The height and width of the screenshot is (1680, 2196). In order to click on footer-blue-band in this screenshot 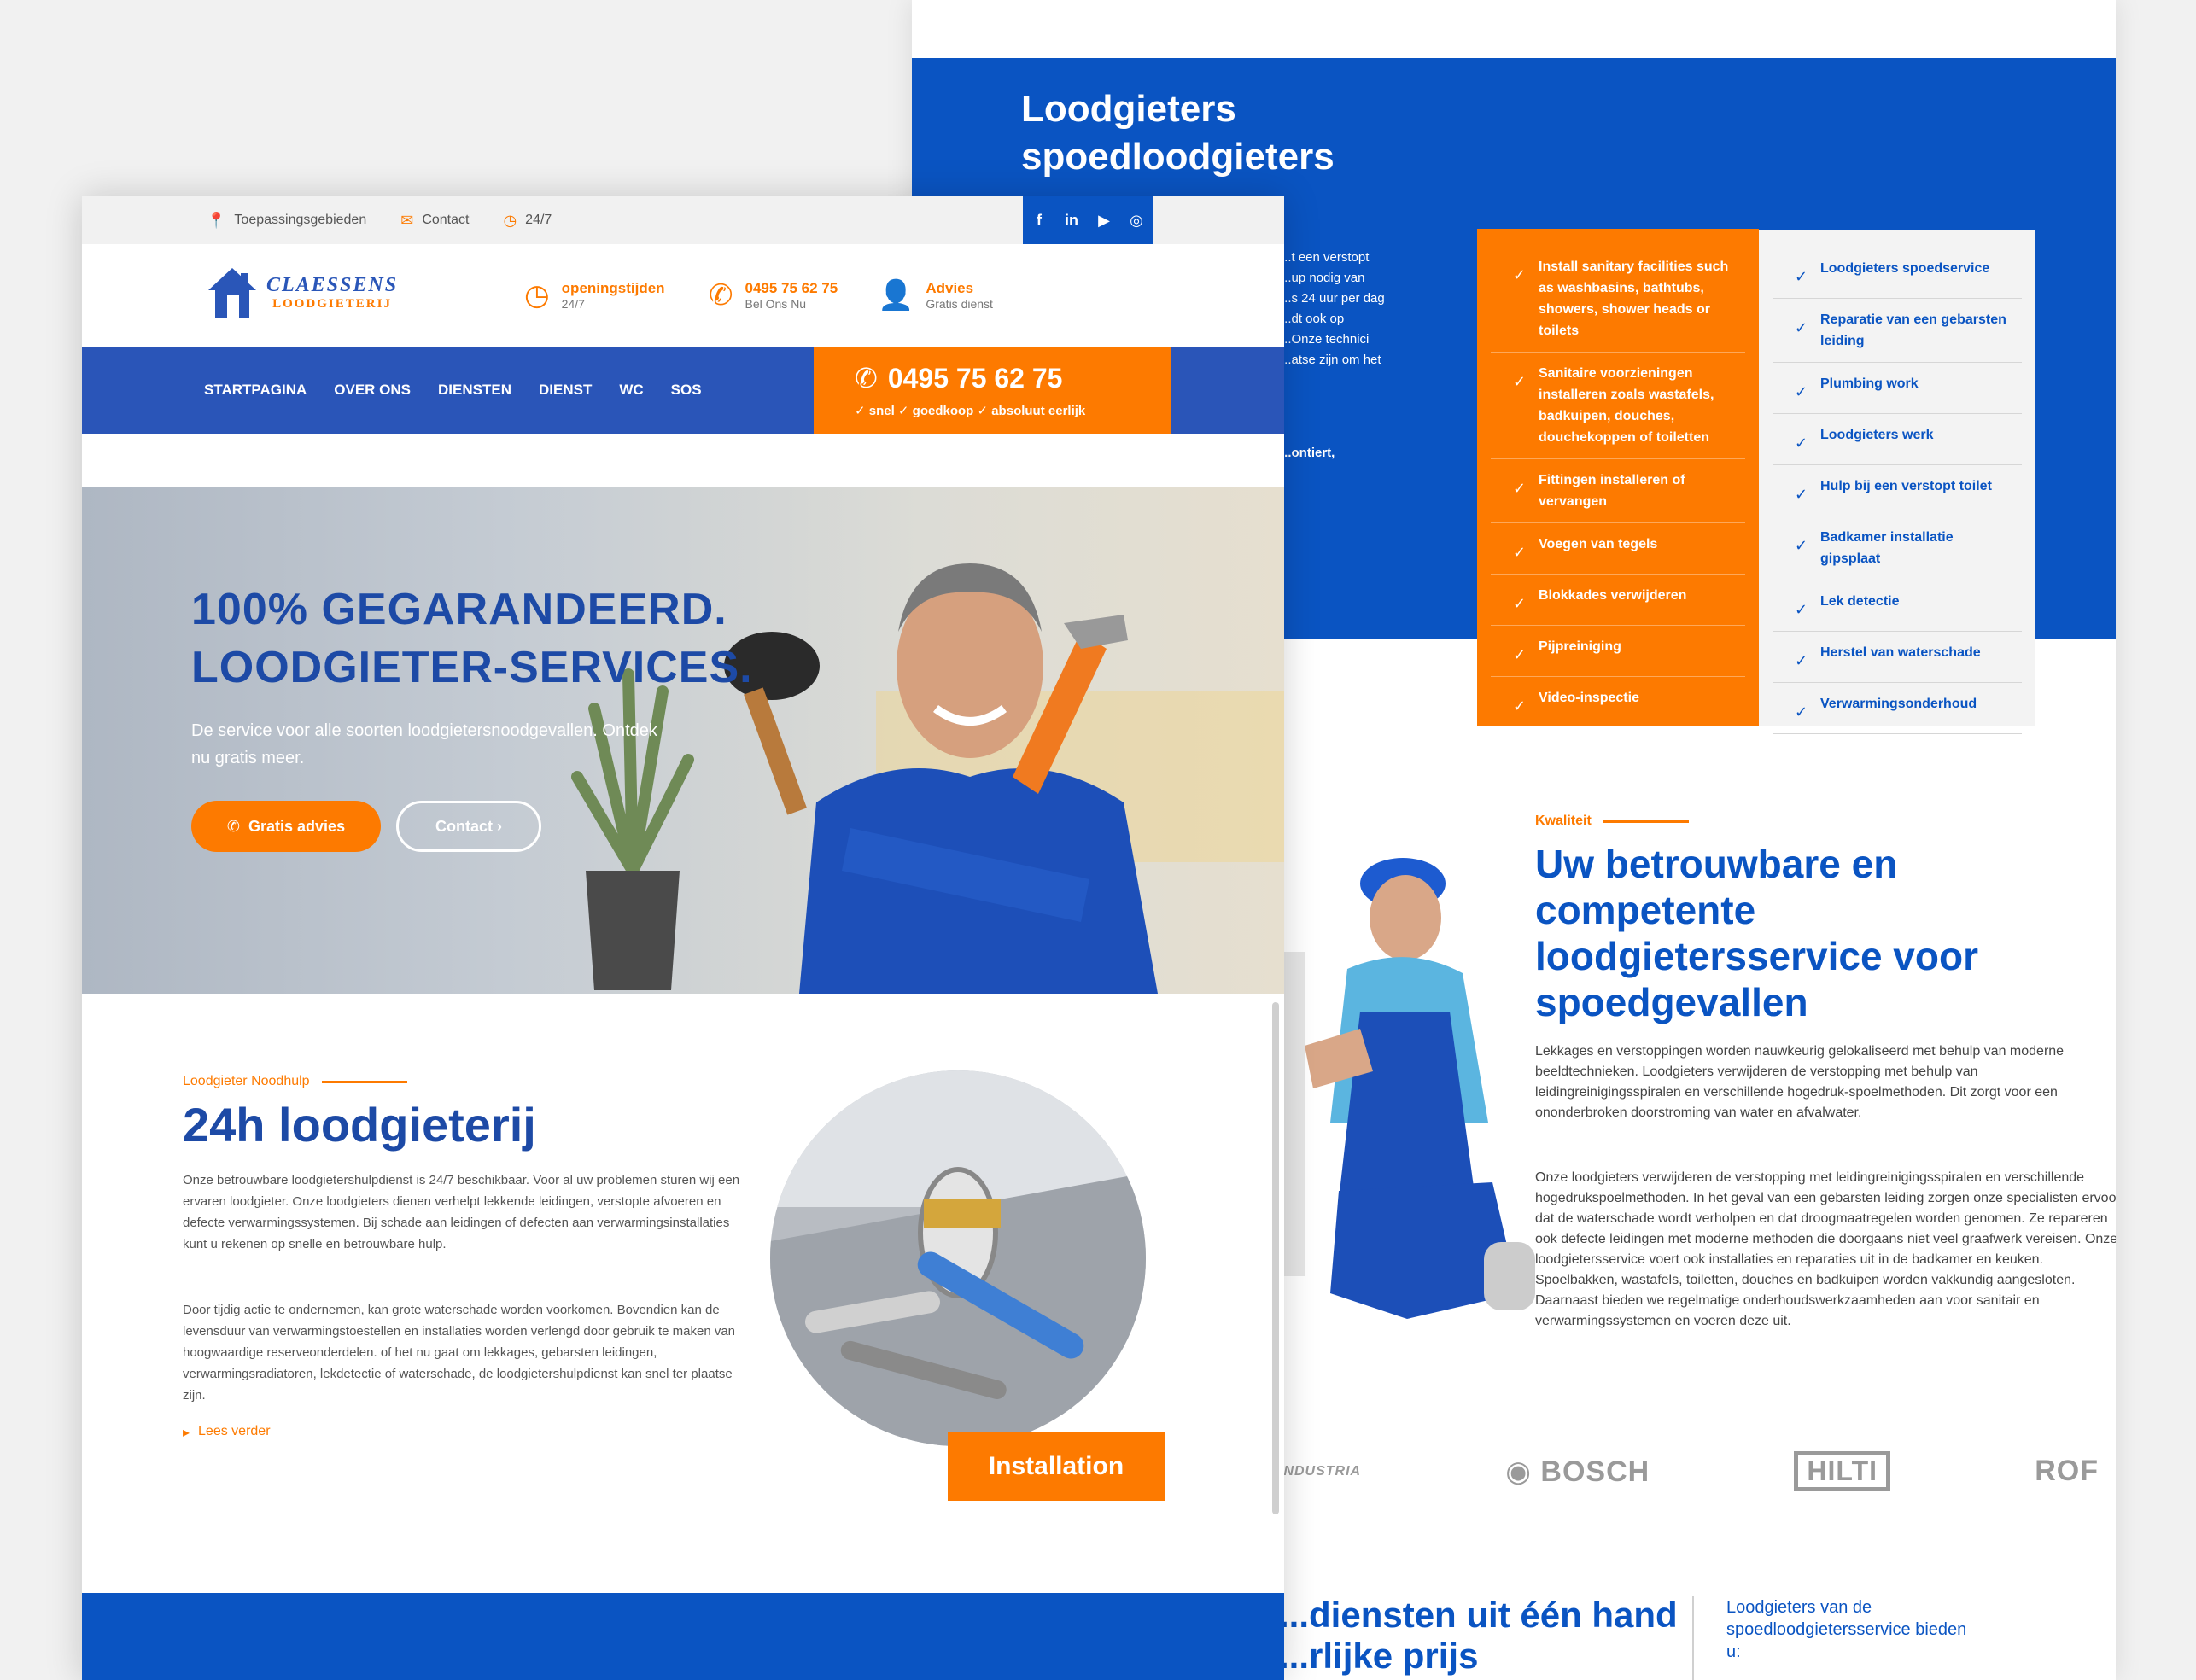, I will do `click(683, 1636)`.